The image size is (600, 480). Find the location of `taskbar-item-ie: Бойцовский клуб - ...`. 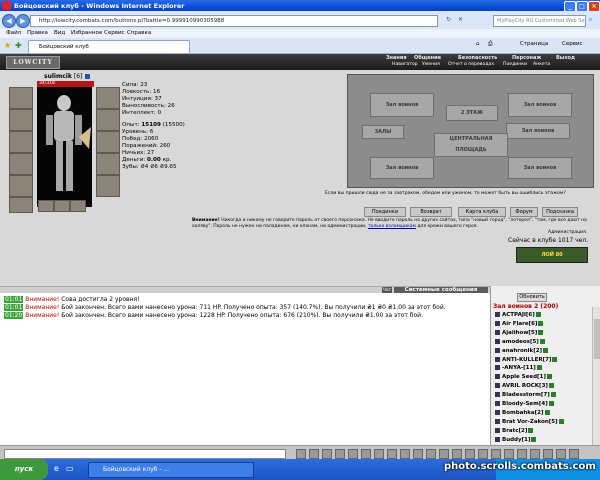

taskbar-item-ie: Бойцовский клуб - ... is located at coordinates (171, 470).